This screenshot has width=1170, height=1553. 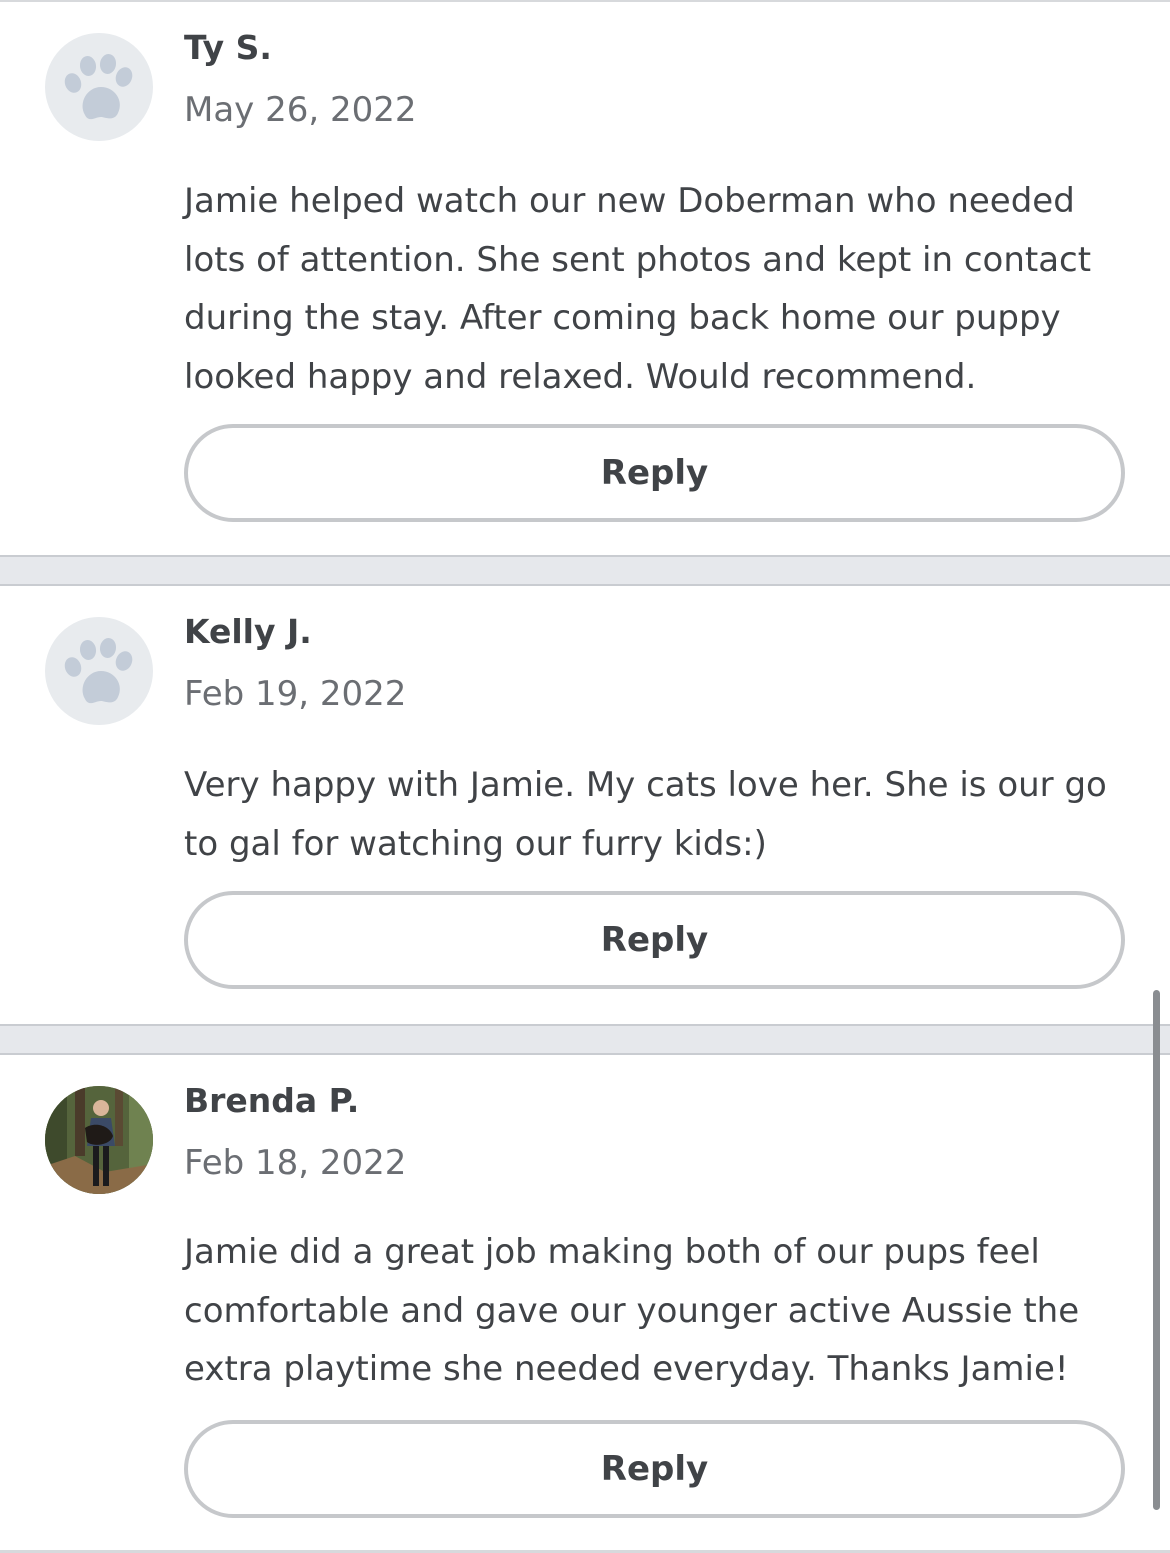 I want to click on review-date: Feb 18, 2022, so click(x=295, y=1163).